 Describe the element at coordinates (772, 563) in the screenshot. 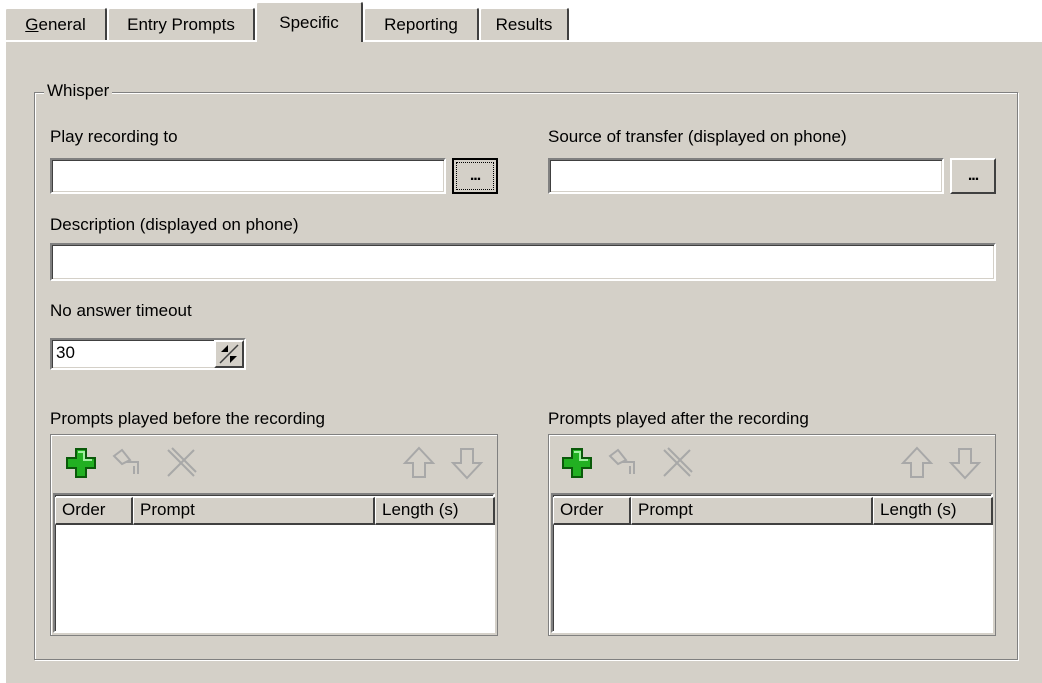

I see `prompts-after-list: Order Prompt Length (s)` at that location.